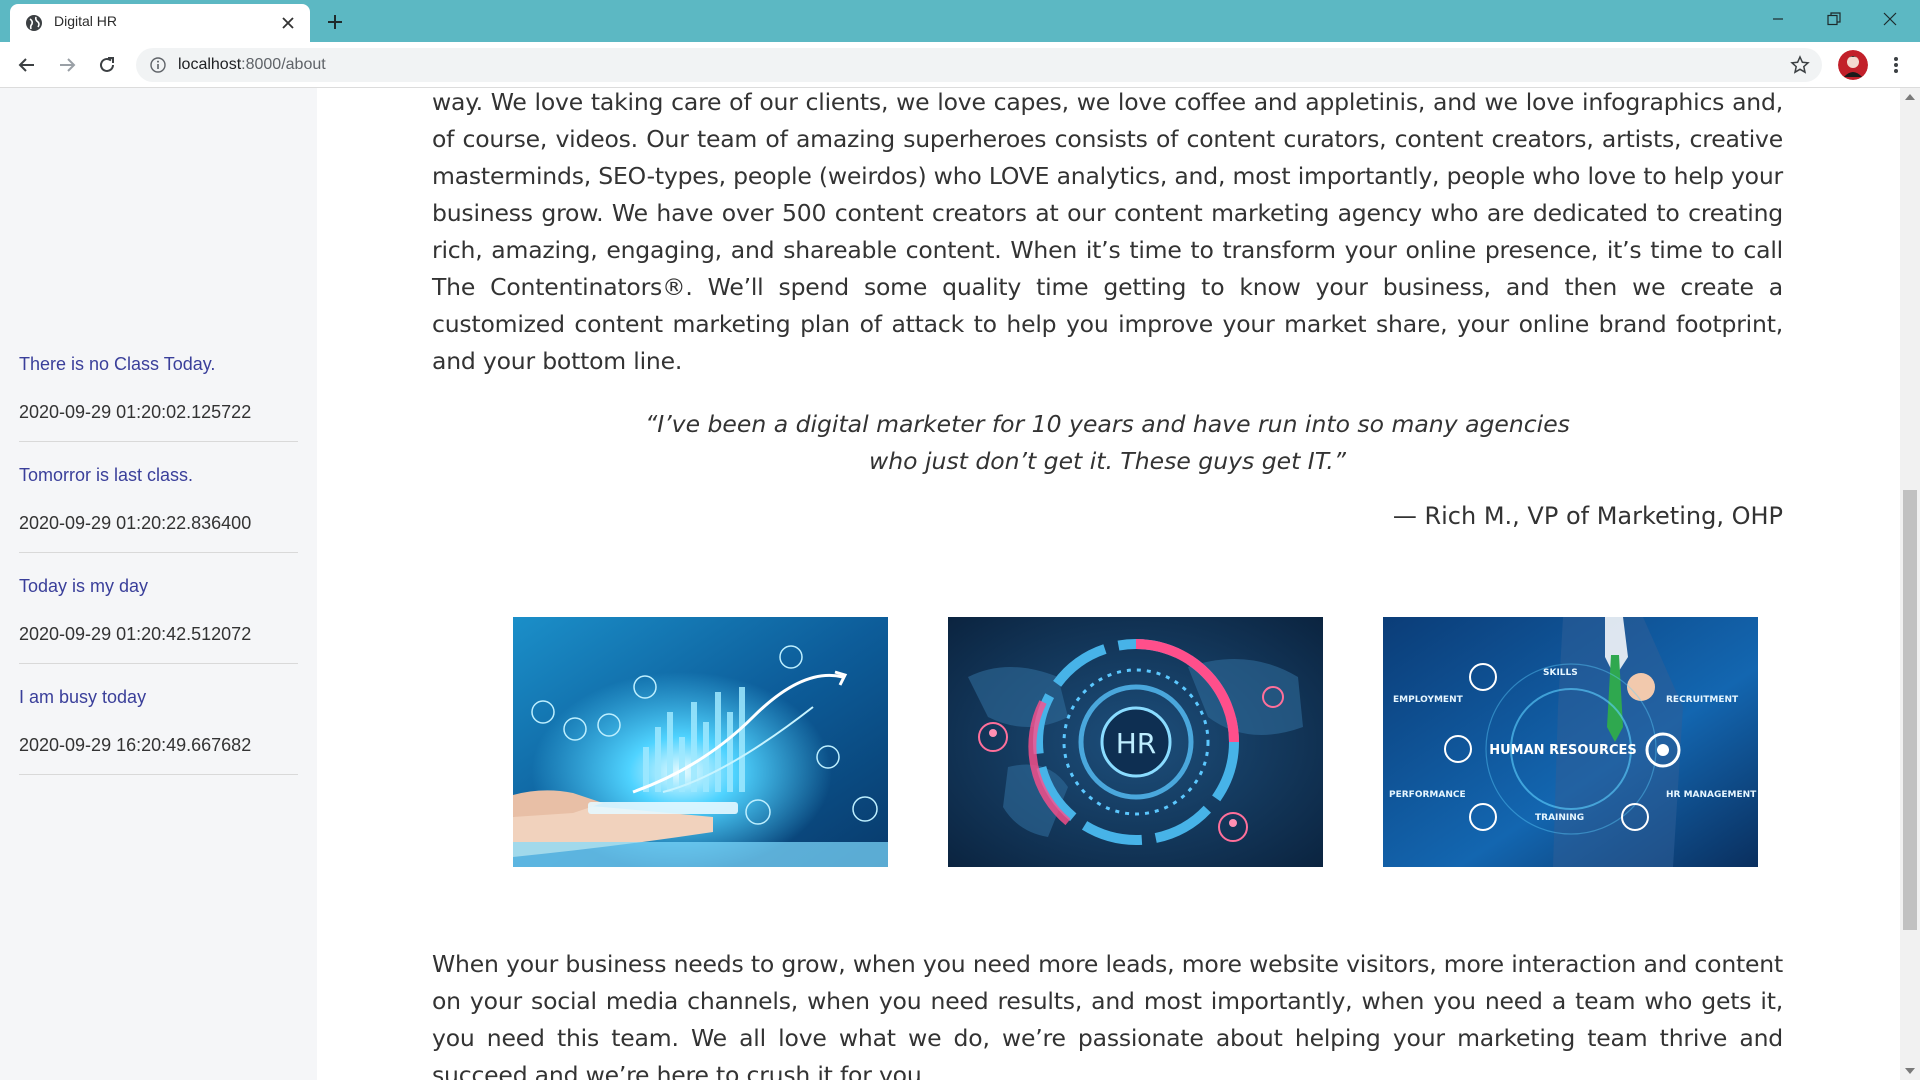  What do you see at coordinates (1428, 700) in the screenshot?
I see `employment-label: EMPLOYMENT` at bounding box center [1428, 700].